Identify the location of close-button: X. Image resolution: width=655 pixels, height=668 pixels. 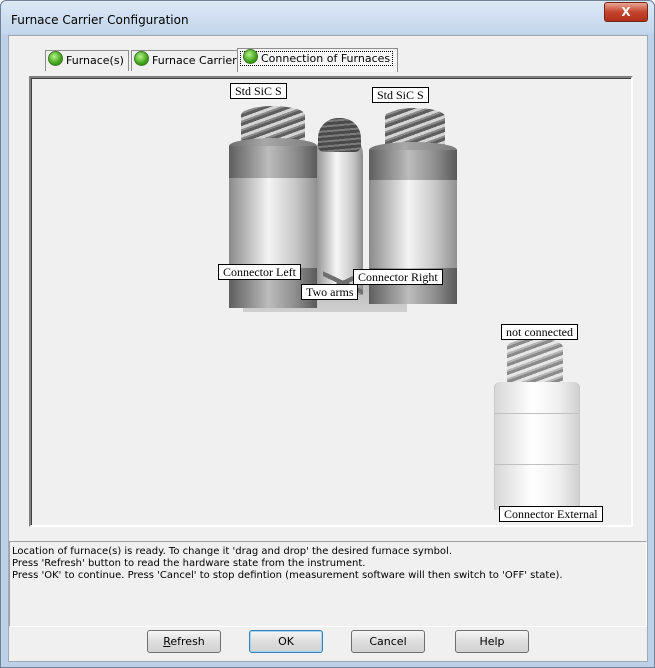
(626, 12).